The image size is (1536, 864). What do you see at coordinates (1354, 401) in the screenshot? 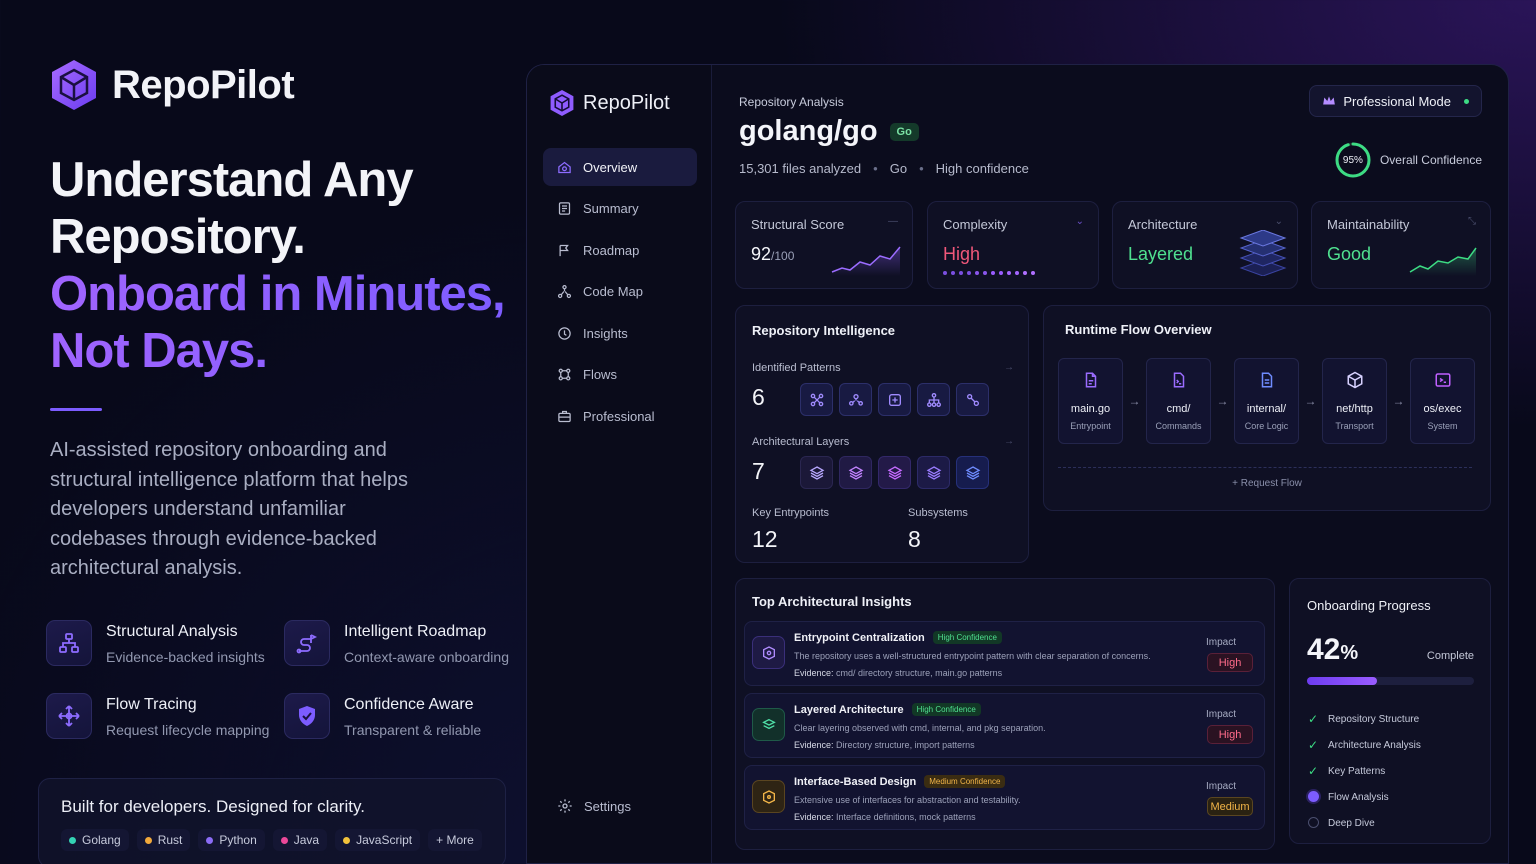
I see `flow-node: net/http Transport` at bounding box center [1354, 401].